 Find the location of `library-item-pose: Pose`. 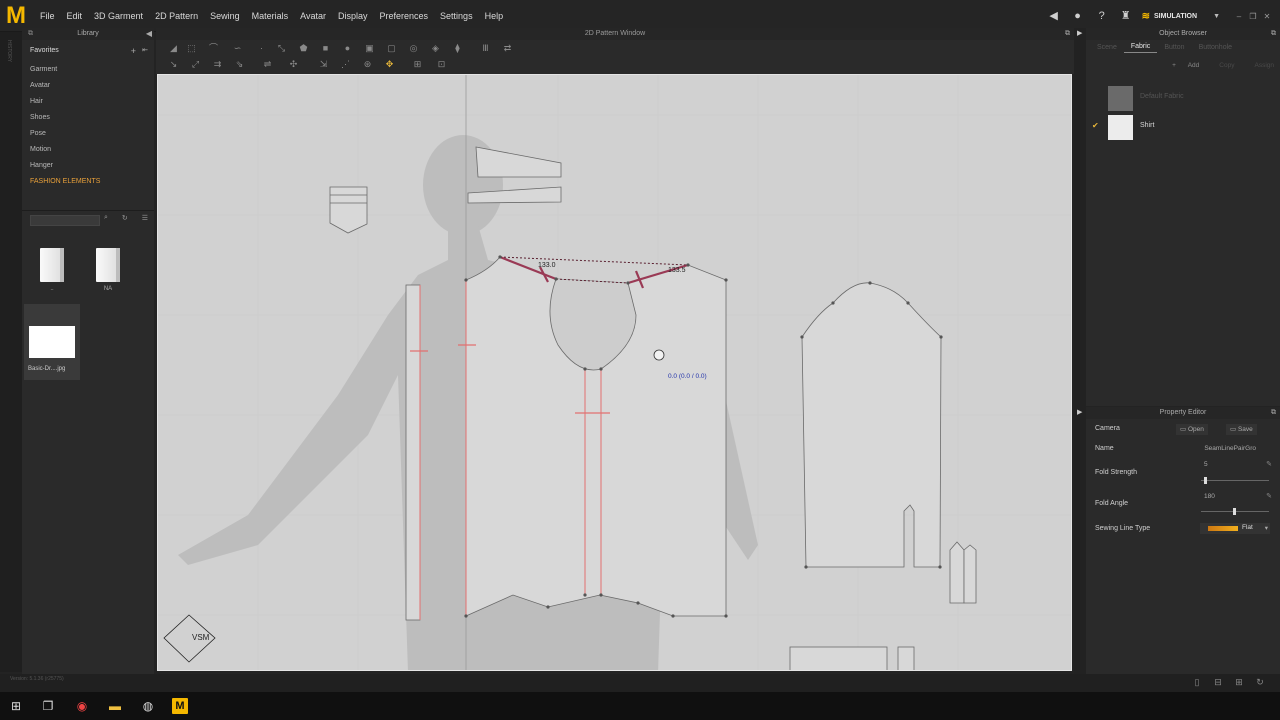

library-item-pose: Pose is located at coordinates (88, 134).